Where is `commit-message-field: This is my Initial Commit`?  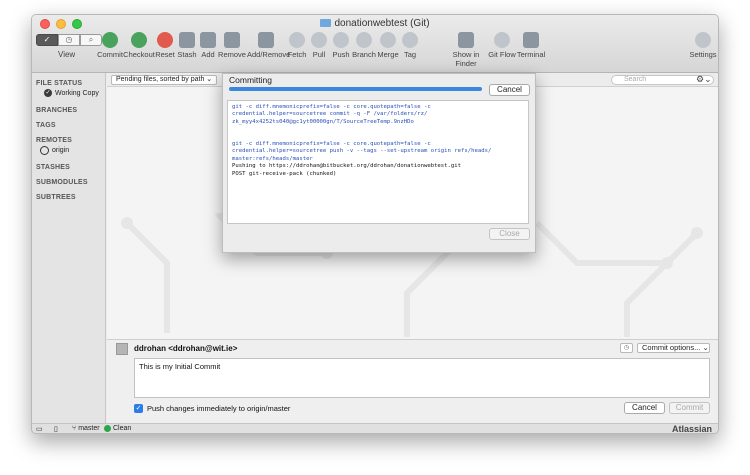 commit-message-field: This is my Initial Commit is located at coordinates (422, 378).